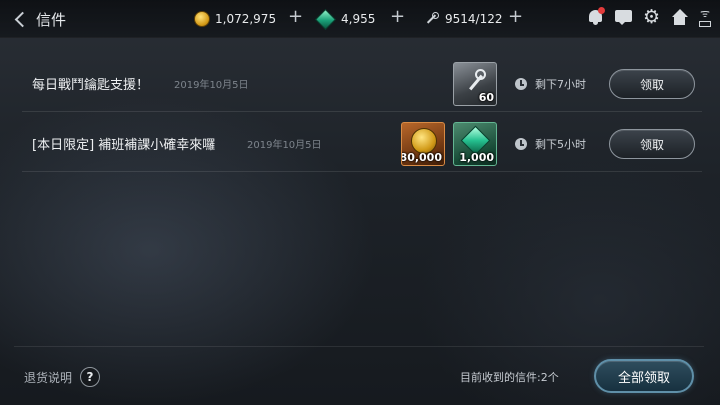 The image size is (720, 405). I want to click on top-bar: 信件 1,072,975 + 4,955 + 9514/122 + ⚙ ᯤ, so click(360, 19).